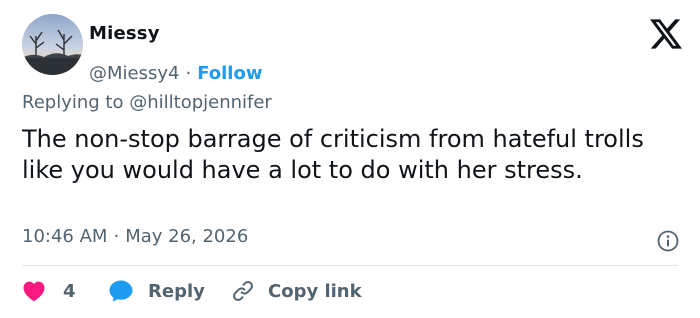 Image resolution: width=700 pixels, height=318 pixels. I want to click on follow-button: Follow, so click(229, 73).